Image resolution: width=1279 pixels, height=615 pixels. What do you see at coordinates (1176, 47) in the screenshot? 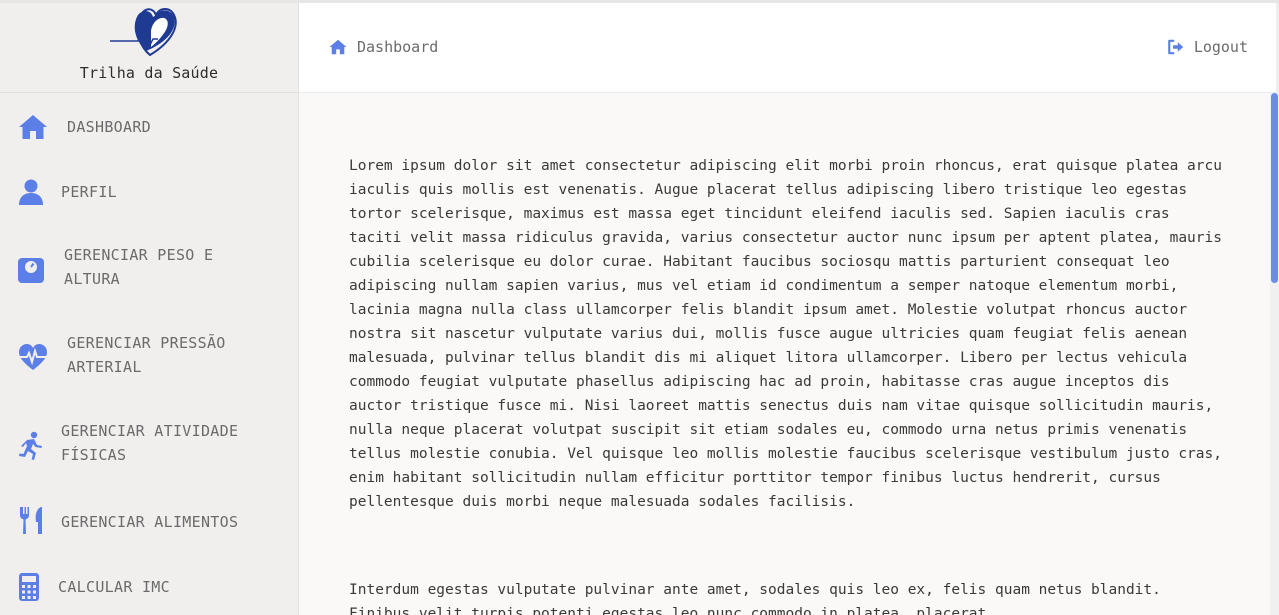
I see `logout-icon` at bounding box center [1176, 47].